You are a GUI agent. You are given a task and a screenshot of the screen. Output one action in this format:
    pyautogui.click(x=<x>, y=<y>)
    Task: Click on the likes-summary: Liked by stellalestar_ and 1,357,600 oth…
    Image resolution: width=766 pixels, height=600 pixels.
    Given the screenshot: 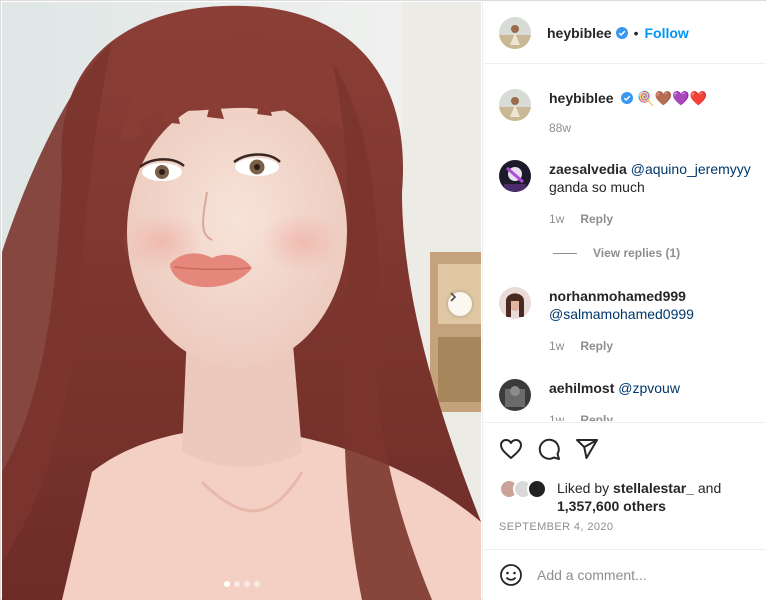 What is the action you would take?
    pyautogui.click(x=629, y=497)
    